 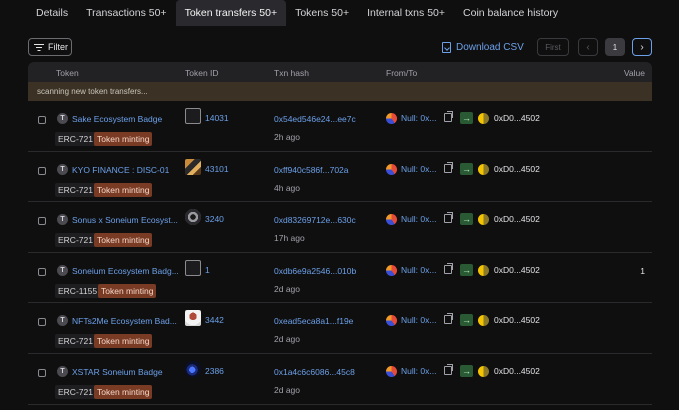 I want to click on txn-hash-link: 0x54ed546e24...ee7c, so click(x=315, y=119).